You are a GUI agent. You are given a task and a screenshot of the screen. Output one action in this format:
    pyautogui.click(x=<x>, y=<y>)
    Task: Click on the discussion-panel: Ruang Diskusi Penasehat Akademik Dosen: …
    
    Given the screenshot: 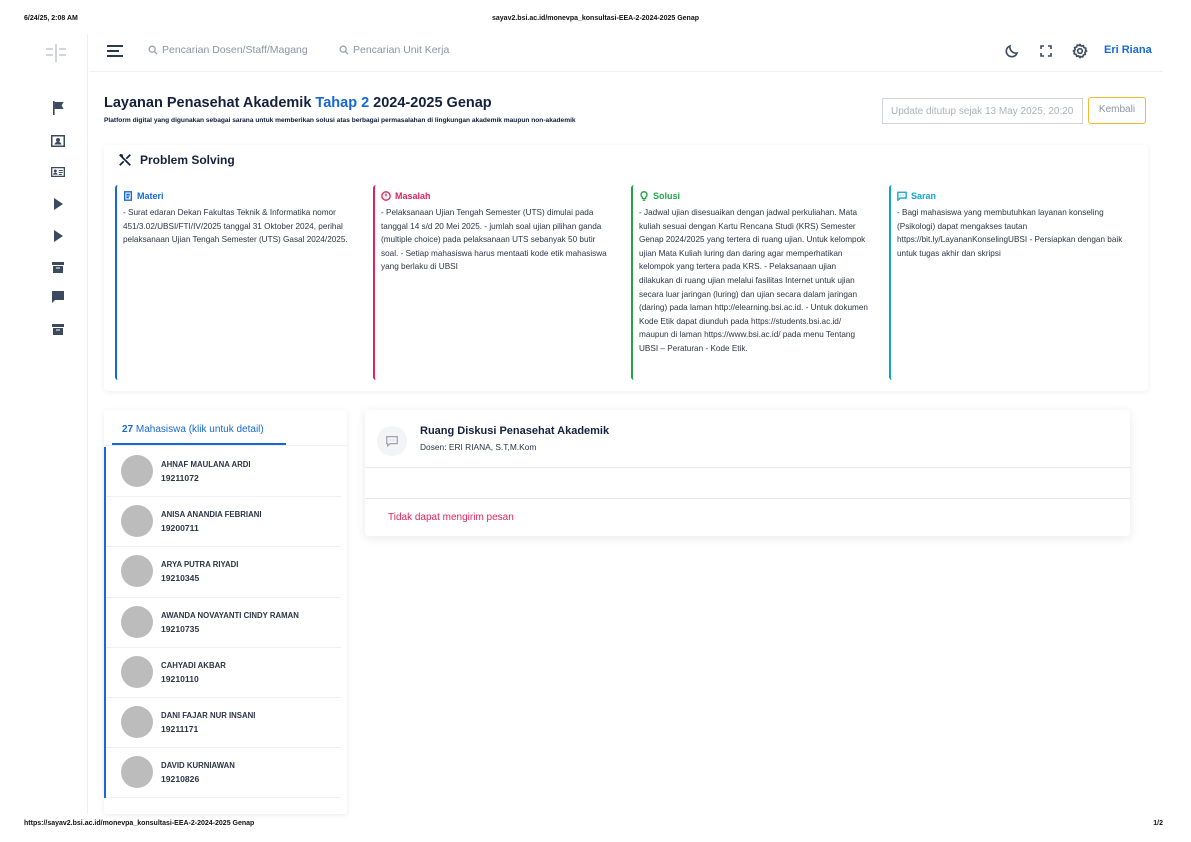 What is the action you would take?
    pyautogui.click(x=747, y=473)
    